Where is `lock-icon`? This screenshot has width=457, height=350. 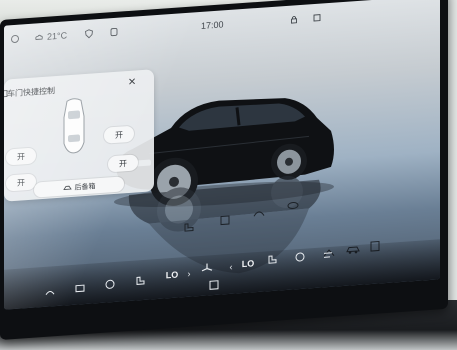 lock-icon is located at coordinates (294, 19).